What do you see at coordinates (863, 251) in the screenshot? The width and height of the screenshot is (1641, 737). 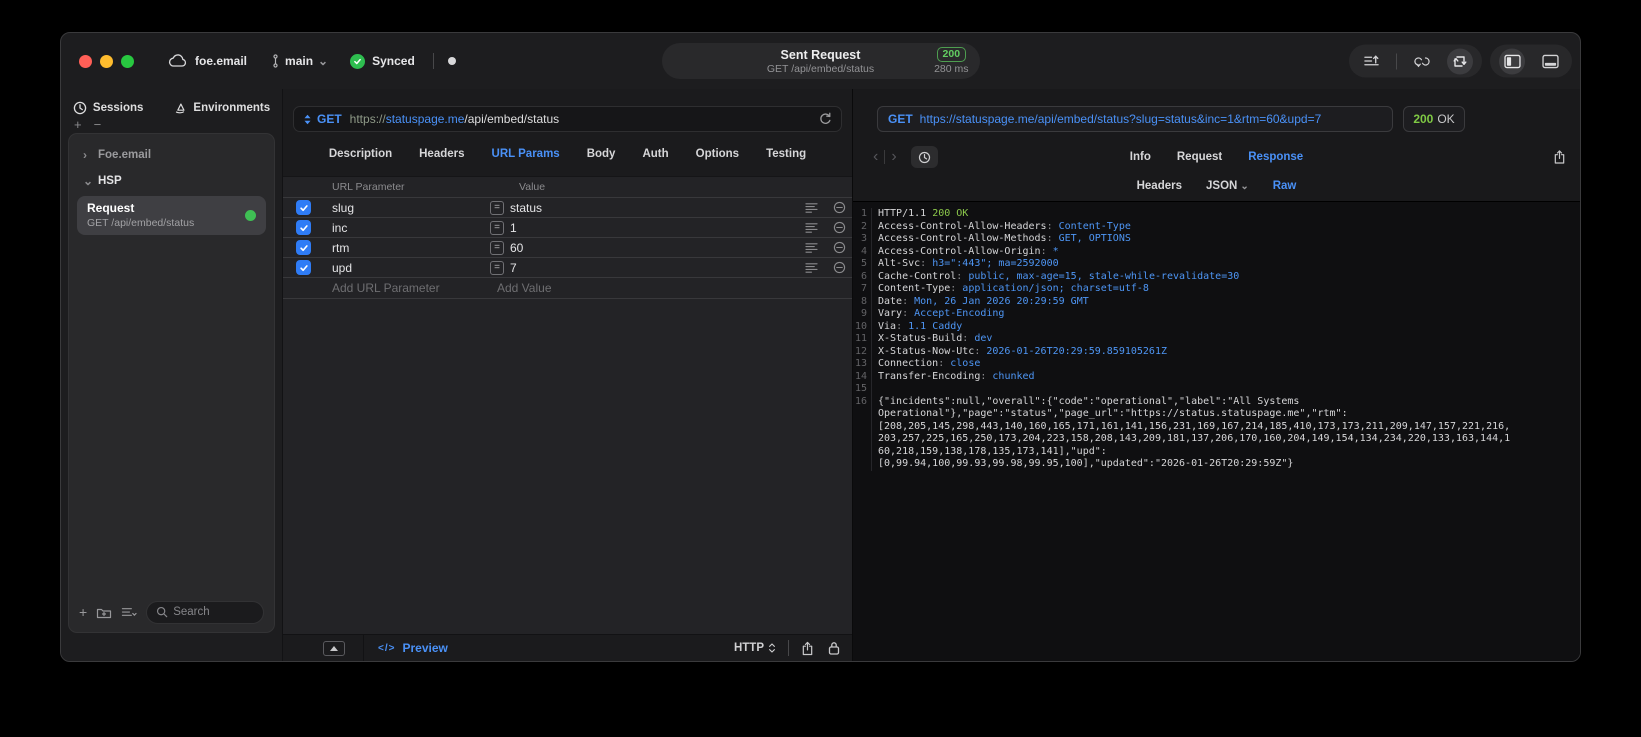 I see `line-number: 4` at bounding box center [863, 251].